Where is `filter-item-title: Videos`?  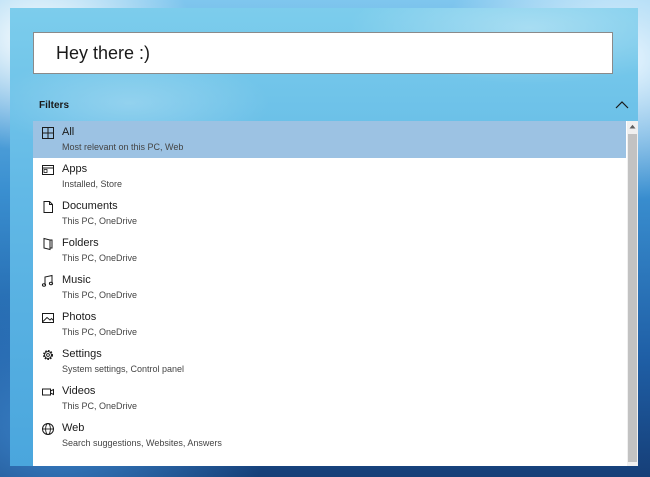
filter-item-title: Videos is located at coordinates (79, 391).